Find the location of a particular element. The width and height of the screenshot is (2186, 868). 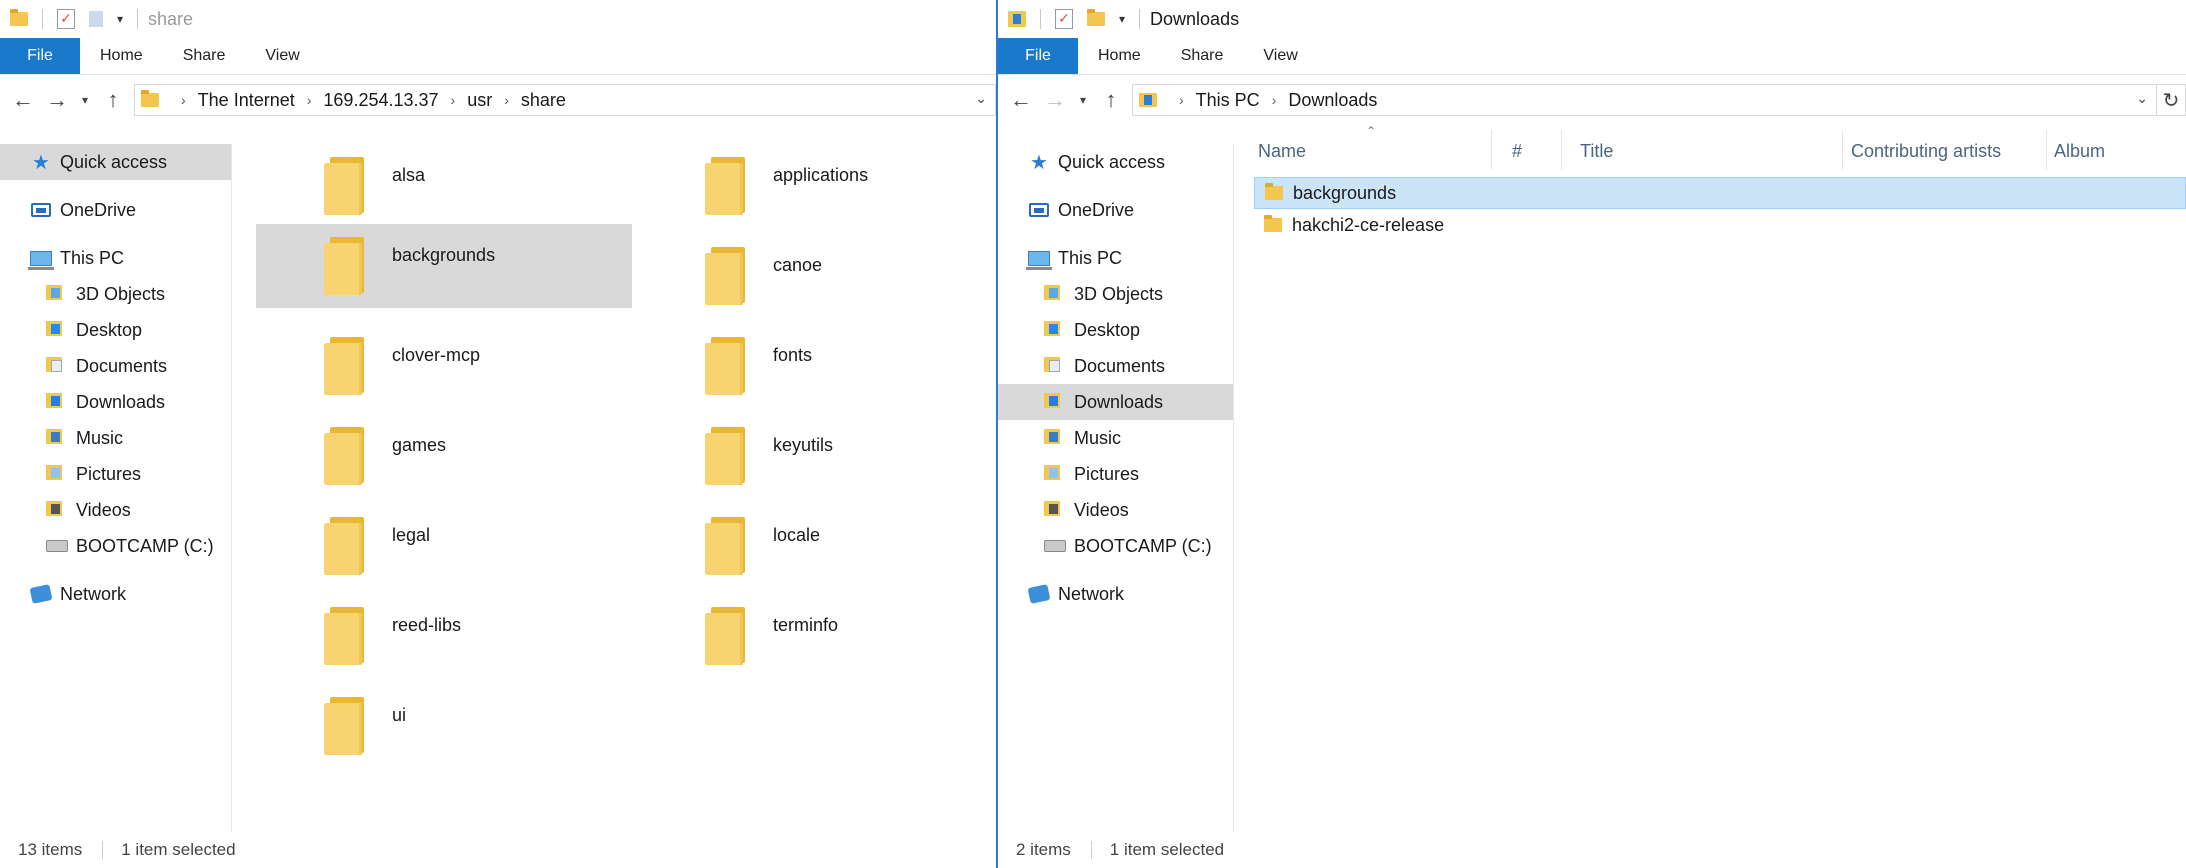

nav-label: Documents is located at coordinates (1120, 365).